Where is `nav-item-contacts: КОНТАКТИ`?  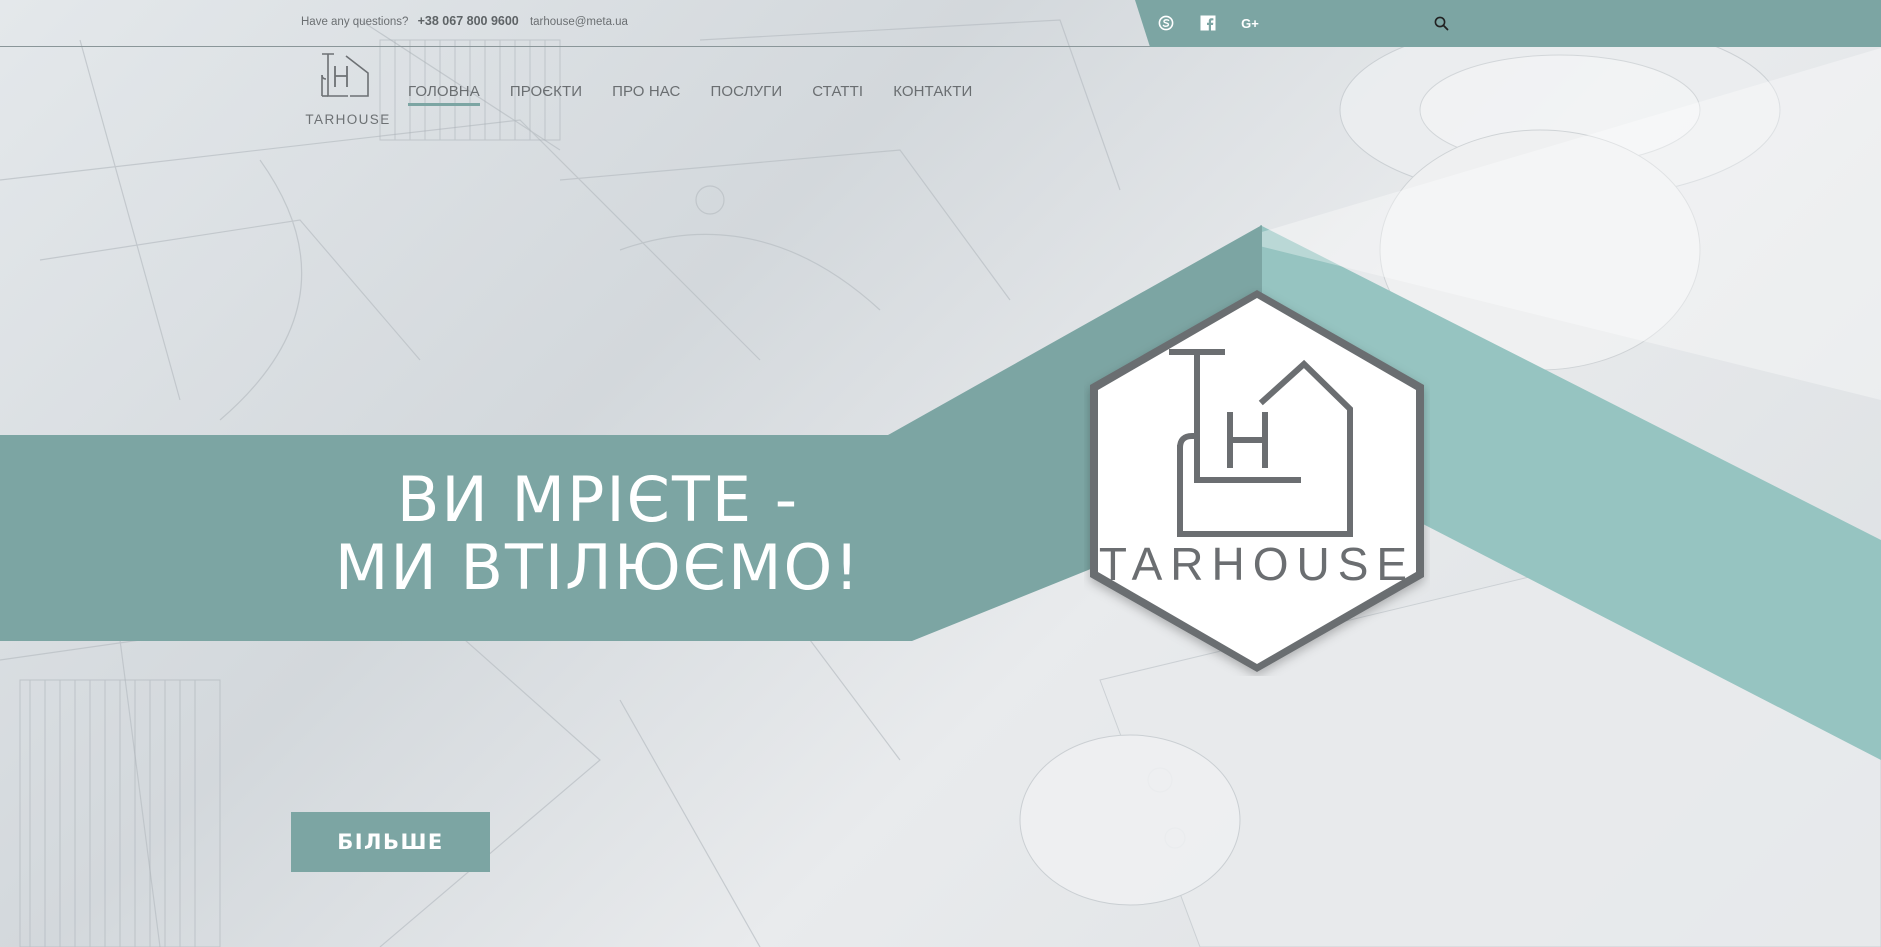
nav-item-contacts: КОНТАКТИ is located at coordinates (932, 94).